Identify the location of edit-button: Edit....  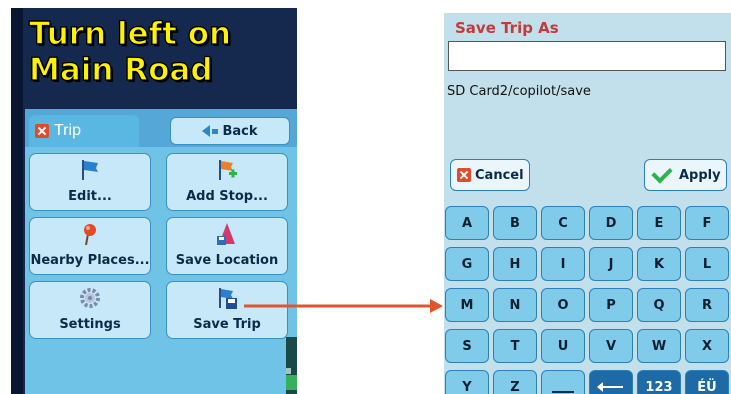
(90, 182).